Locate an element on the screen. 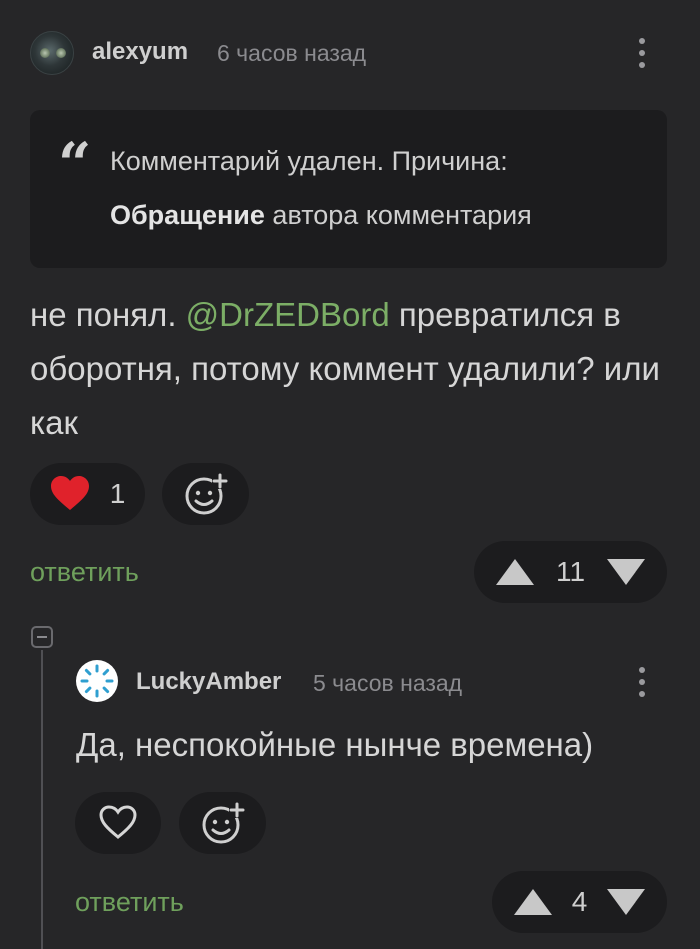  loading-spinner-icon is located at coordinates (97, 681).